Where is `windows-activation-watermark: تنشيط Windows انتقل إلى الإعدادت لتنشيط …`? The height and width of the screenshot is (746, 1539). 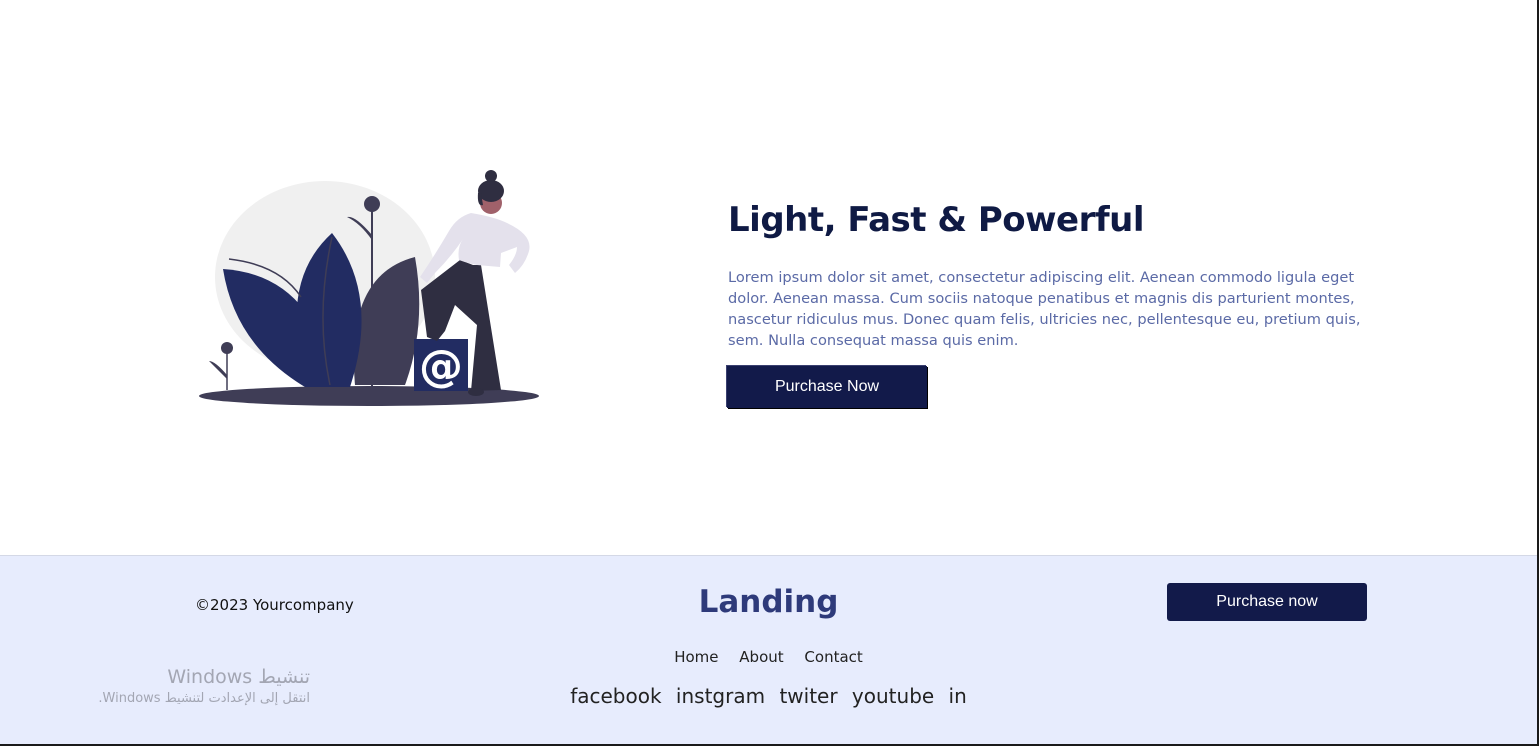
windows-activation-watermark: تنشيط Windows انتقل إلى الإعدادت لتنشيط … is located at coordinates (204, 686).